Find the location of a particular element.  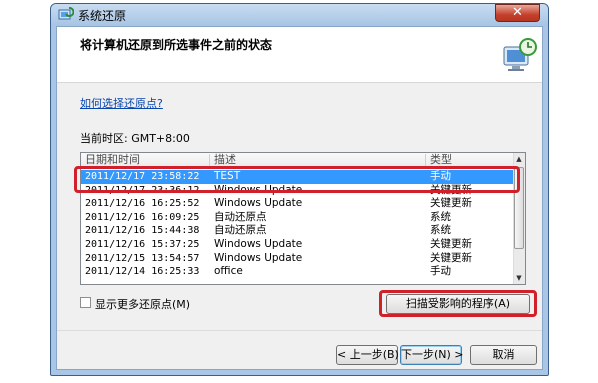

show-more-checkbox is located at coordinates (85, 302).